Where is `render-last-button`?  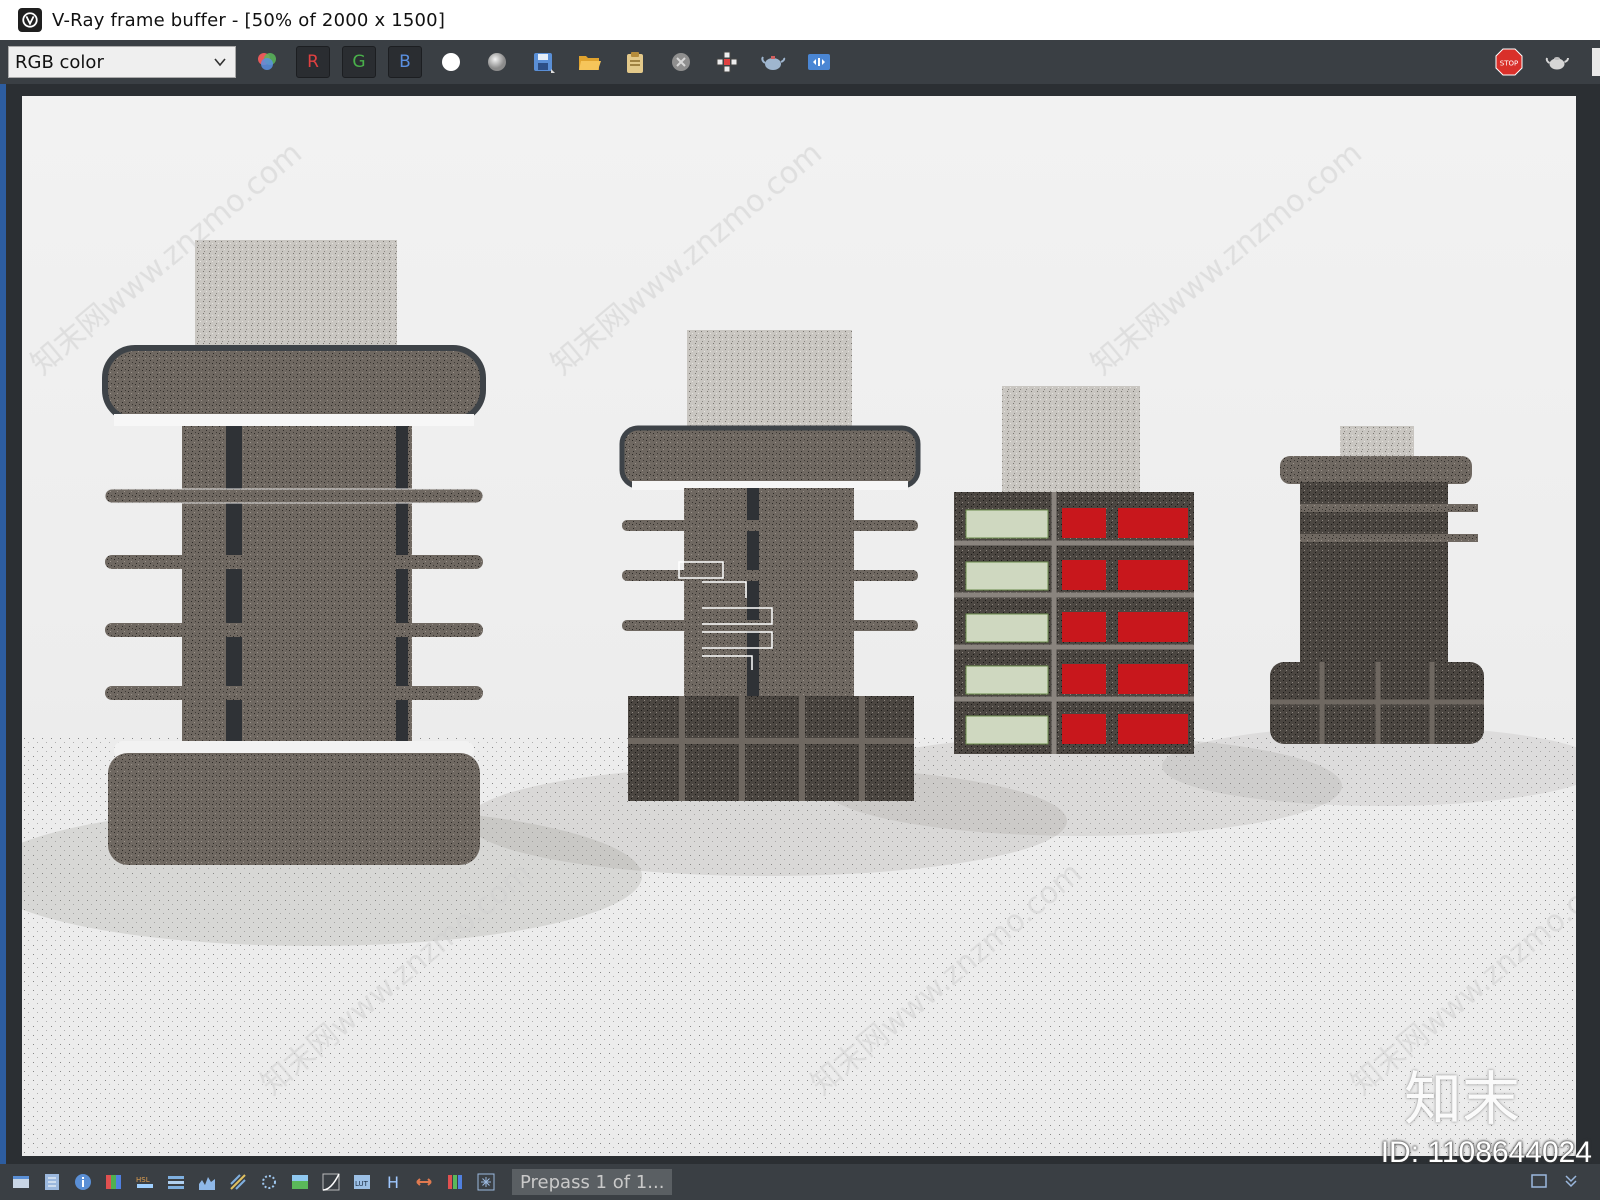
render-last-button is located at coordinates (773, 62).